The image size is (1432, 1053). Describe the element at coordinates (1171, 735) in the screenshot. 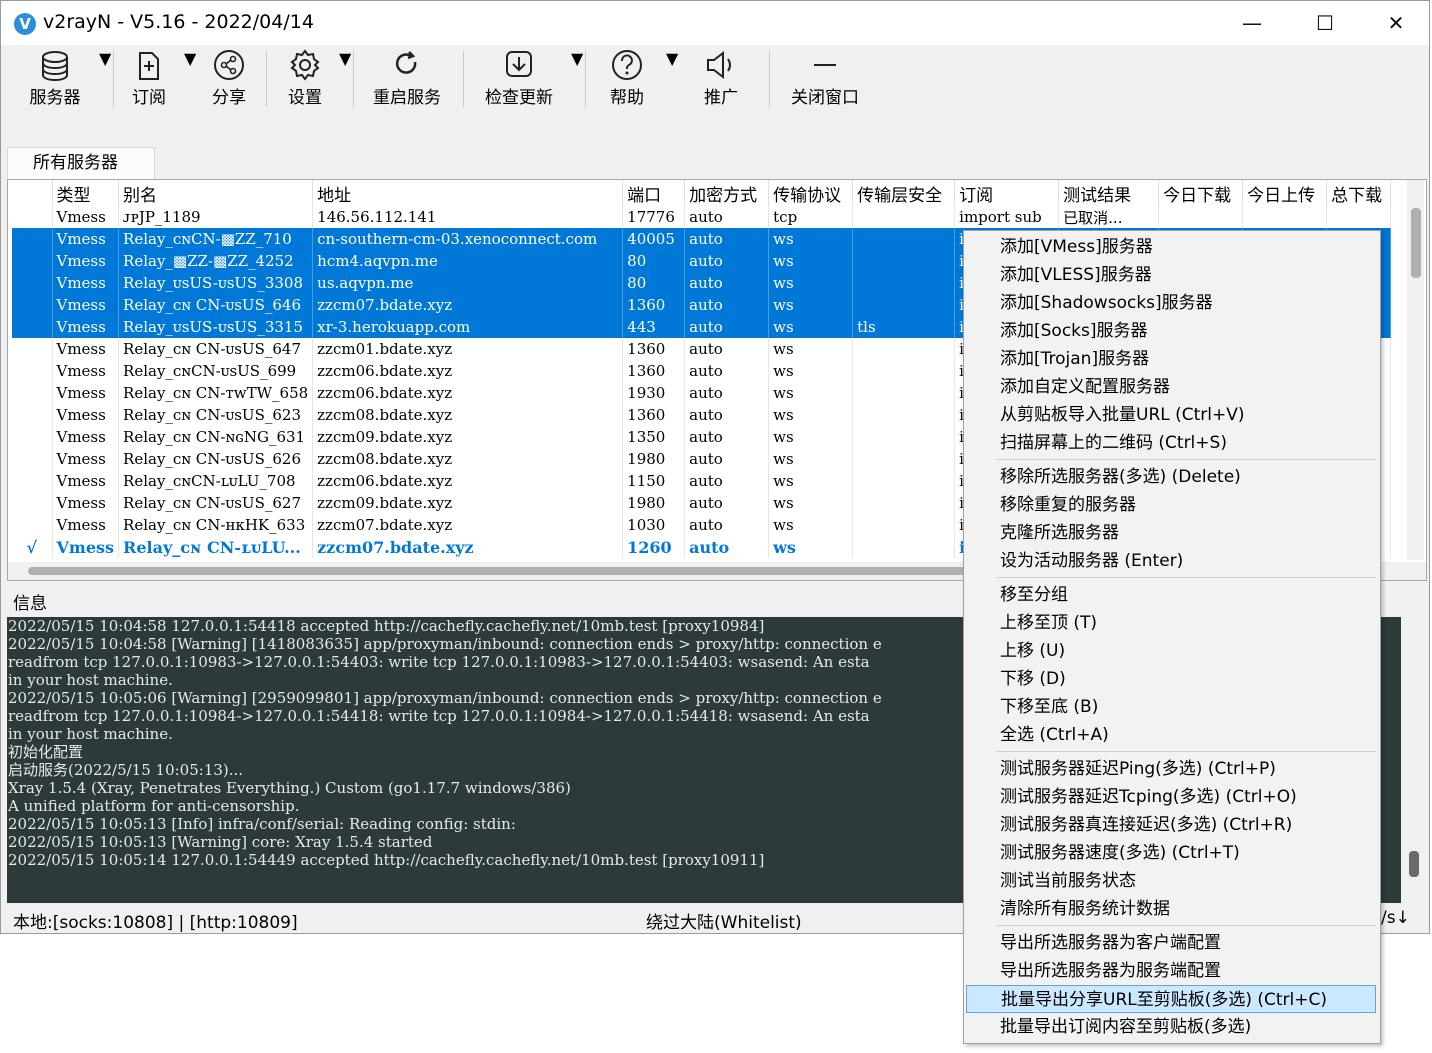

I see `menu-item: 全选 (Ctrl+A)` at that location.